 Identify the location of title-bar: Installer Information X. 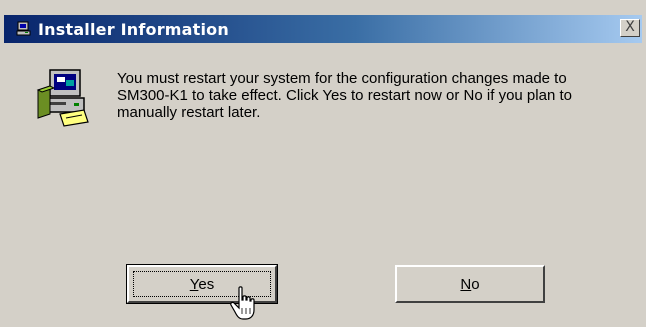
(323, 29).